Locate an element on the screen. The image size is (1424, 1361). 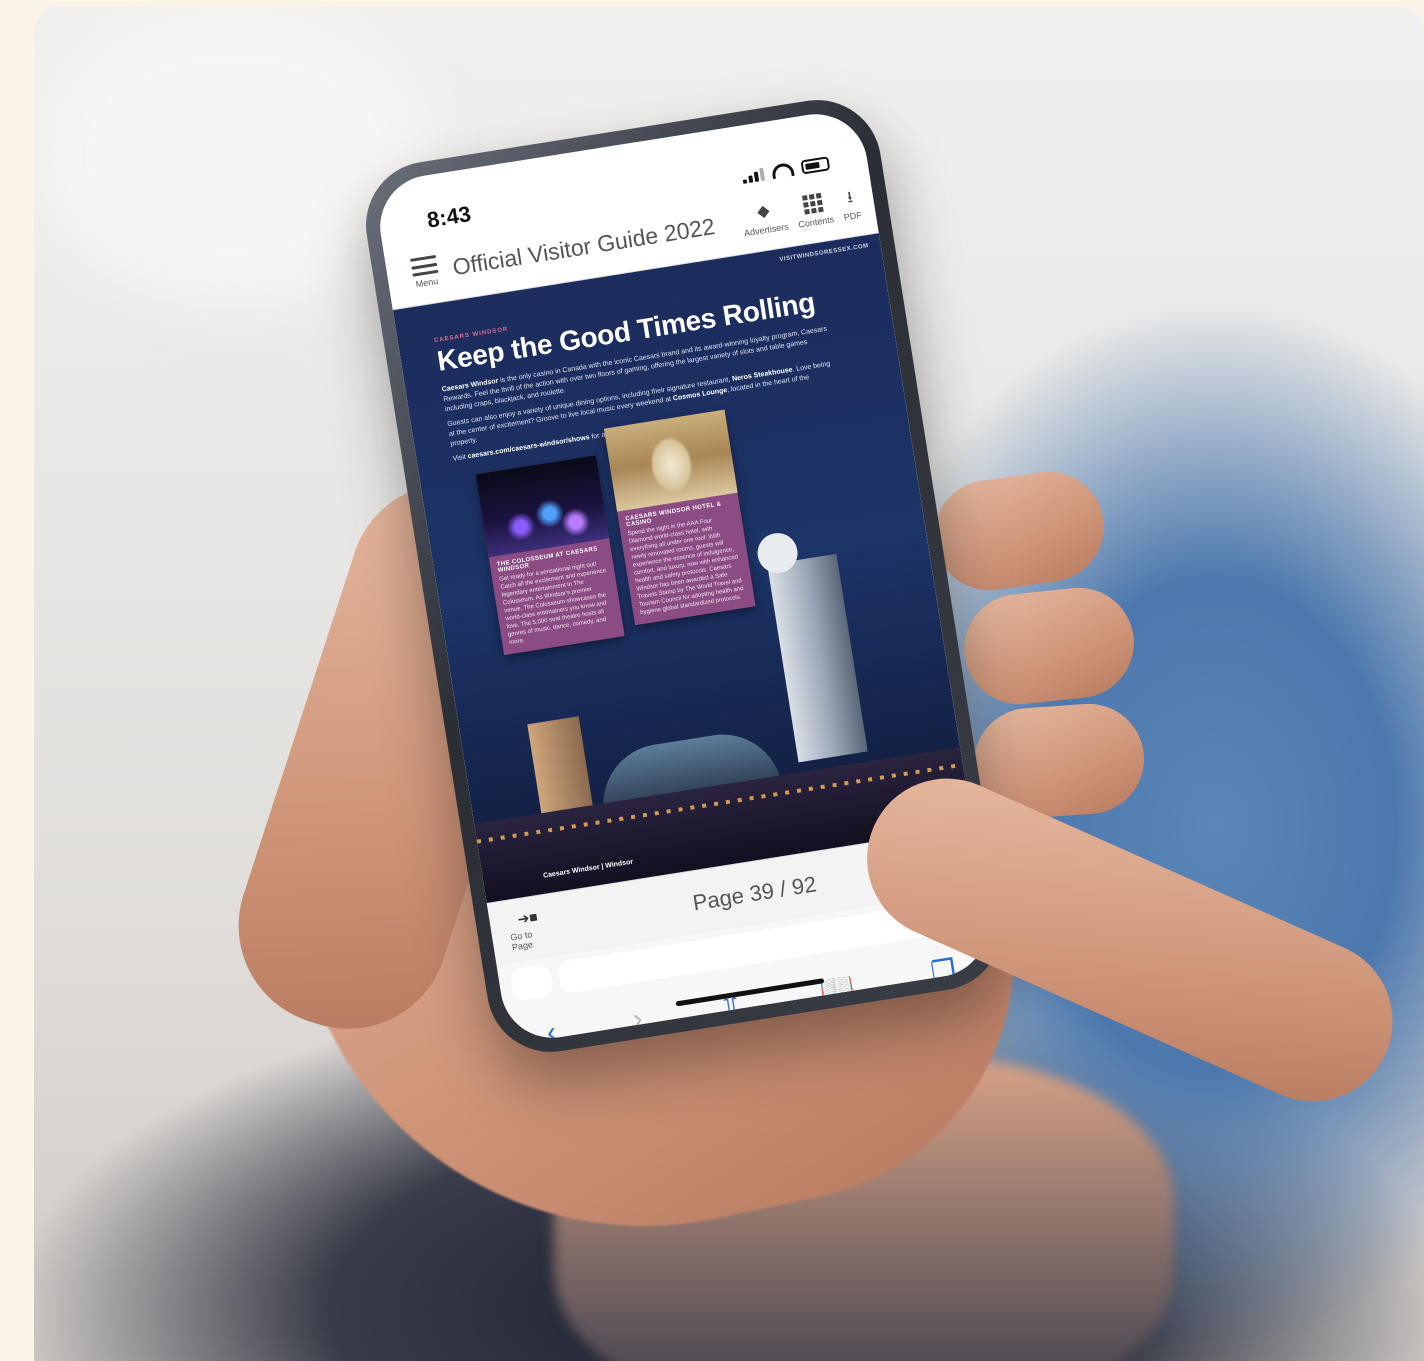
menu-label: Menu is located at coordinates (427, 282).